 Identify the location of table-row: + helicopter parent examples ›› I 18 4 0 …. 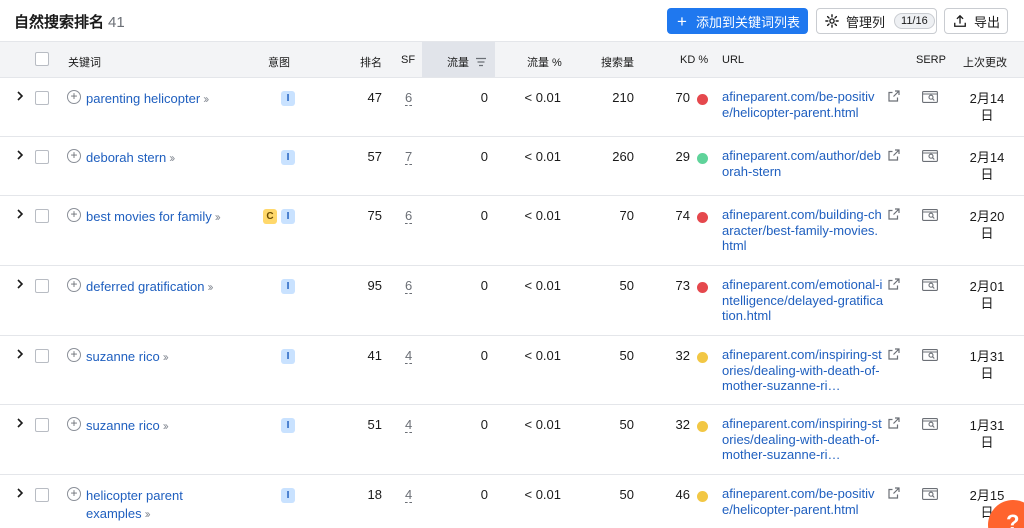
(512, 501).